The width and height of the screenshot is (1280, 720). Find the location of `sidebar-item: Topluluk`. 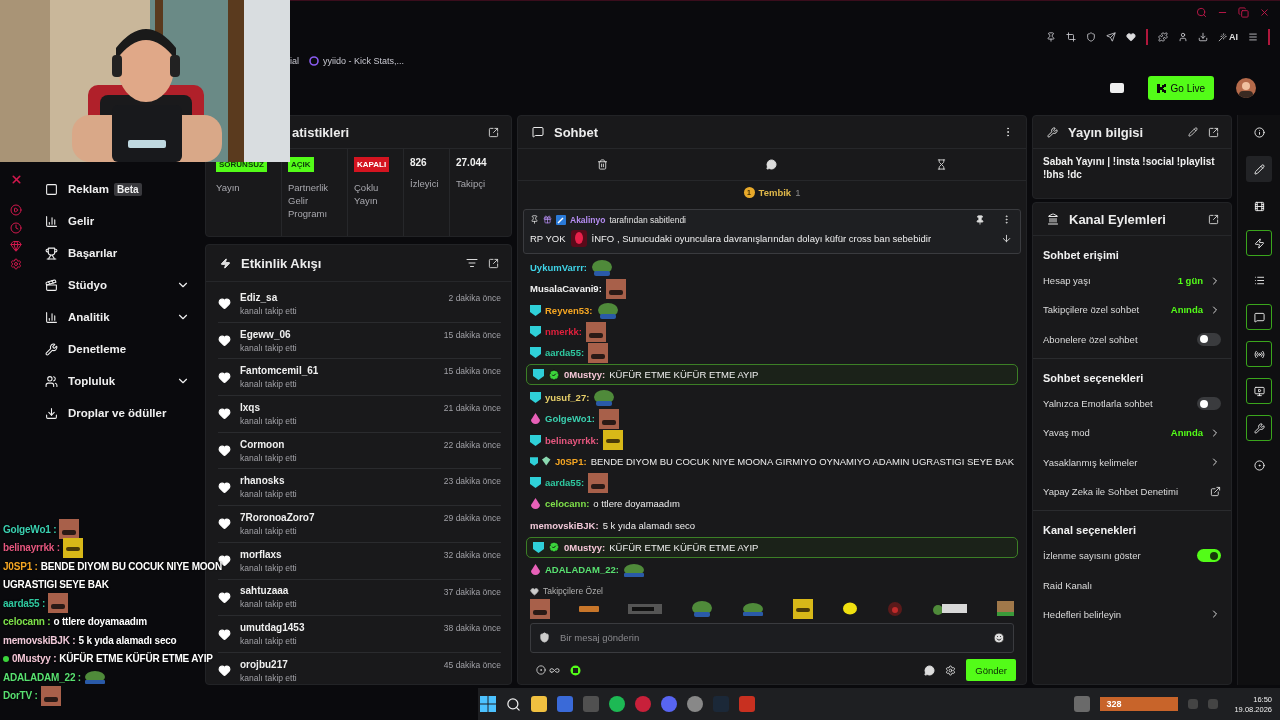

sidebar-item: Topluluk is located at coordinates (111, 381).